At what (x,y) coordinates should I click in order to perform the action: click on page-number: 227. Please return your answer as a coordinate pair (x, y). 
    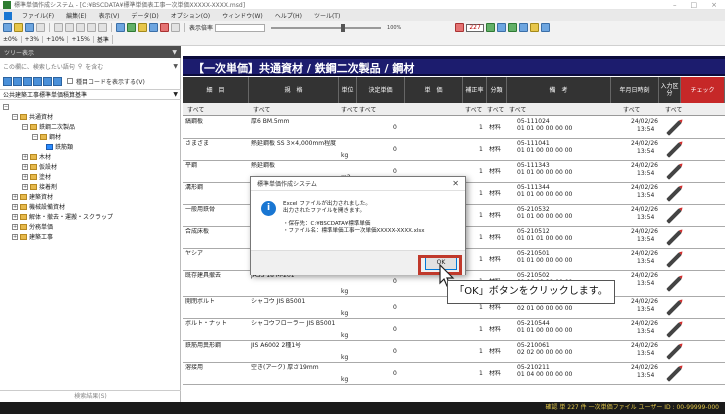
    Looking at the image, I should click on (475, 27).